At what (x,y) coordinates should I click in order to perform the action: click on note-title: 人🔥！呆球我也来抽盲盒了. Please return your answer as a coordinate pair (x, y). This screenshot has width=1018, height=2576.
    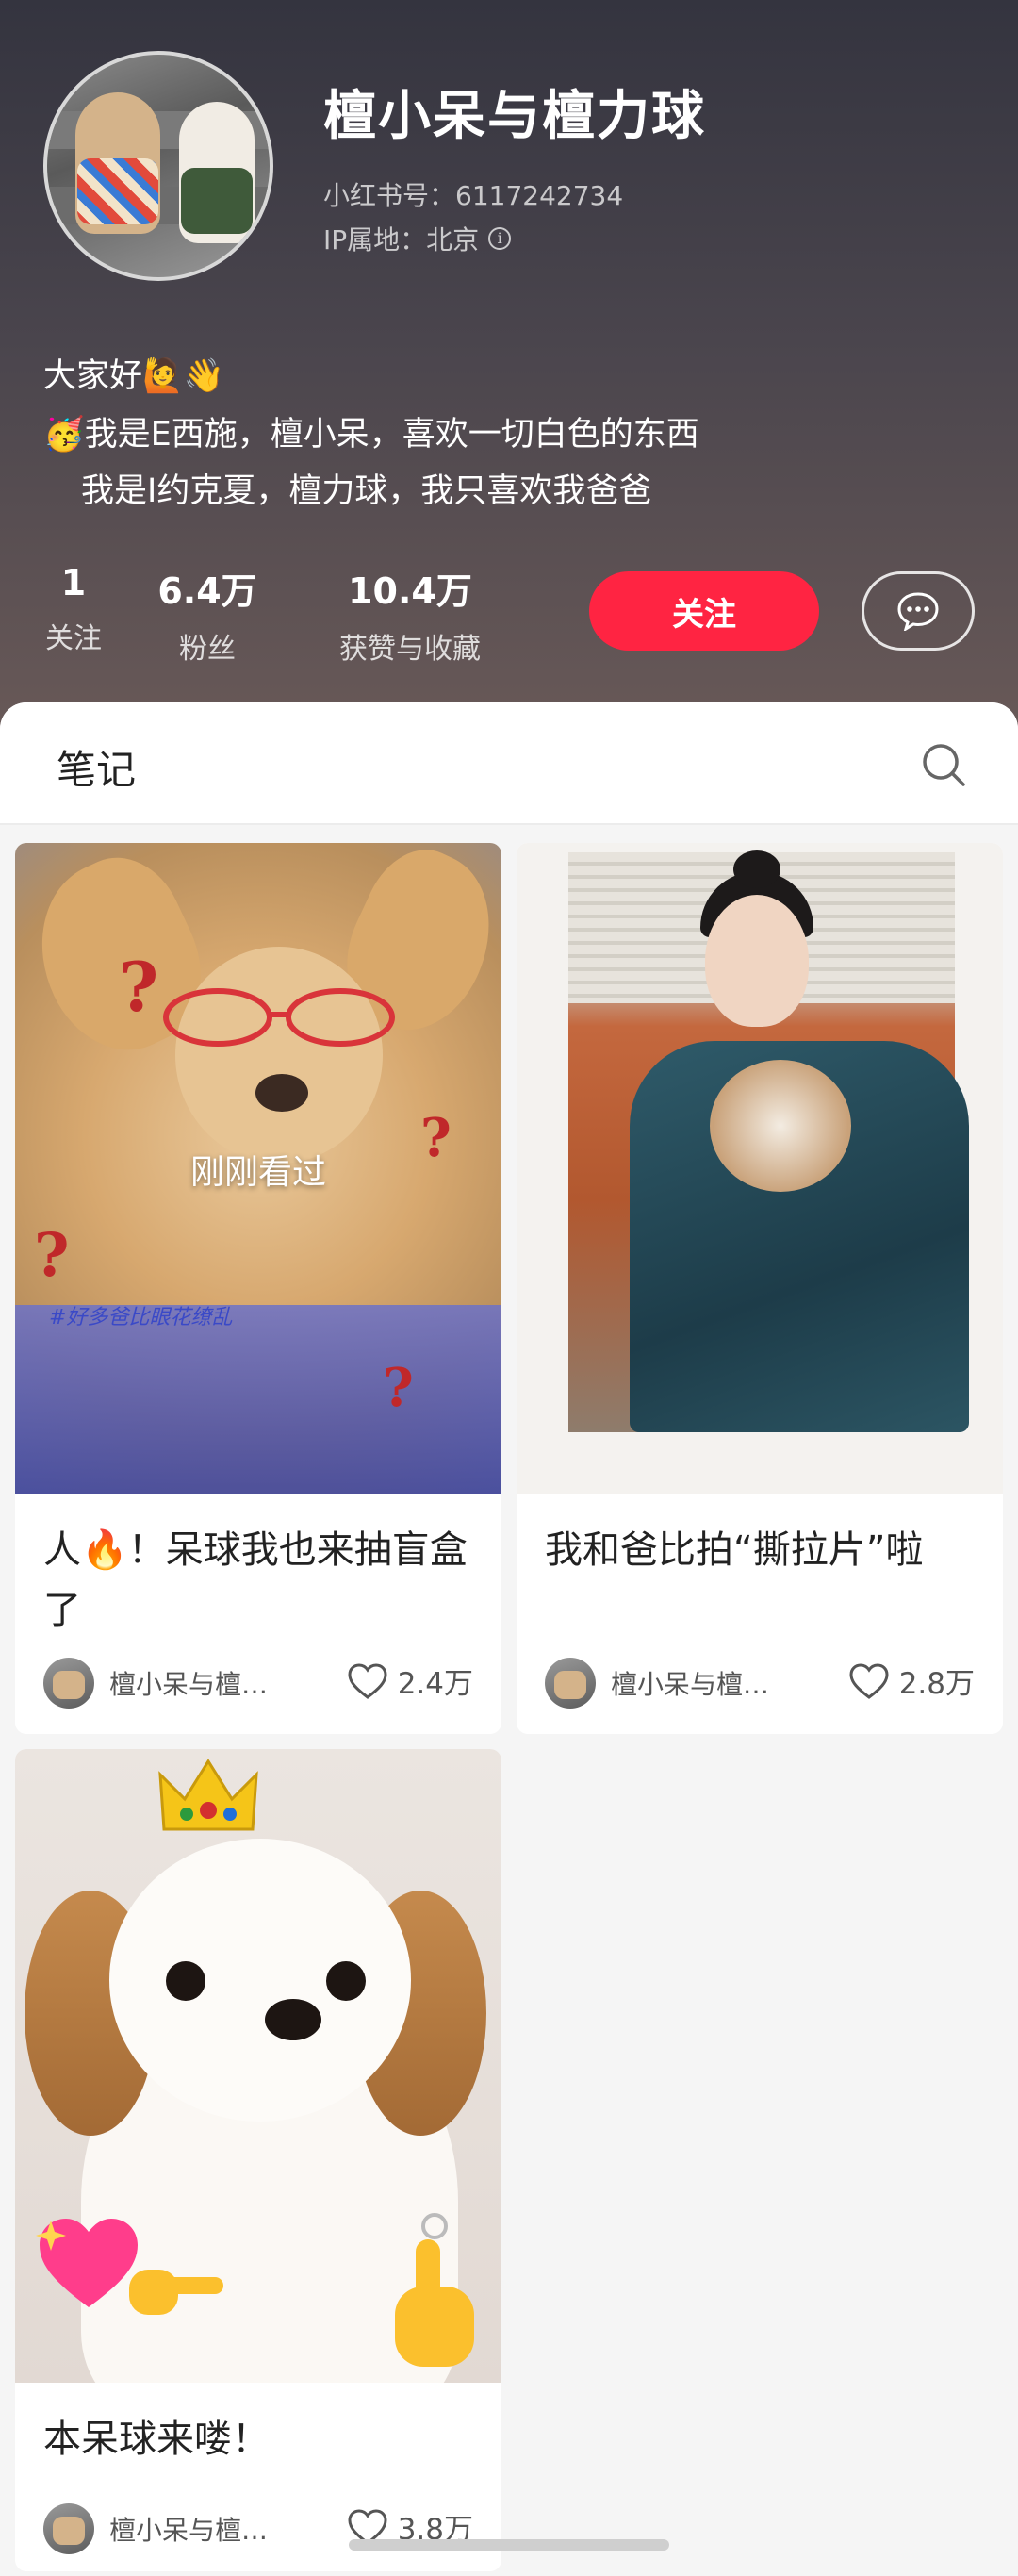
    Looking at the image, I should click on (255, 1580).